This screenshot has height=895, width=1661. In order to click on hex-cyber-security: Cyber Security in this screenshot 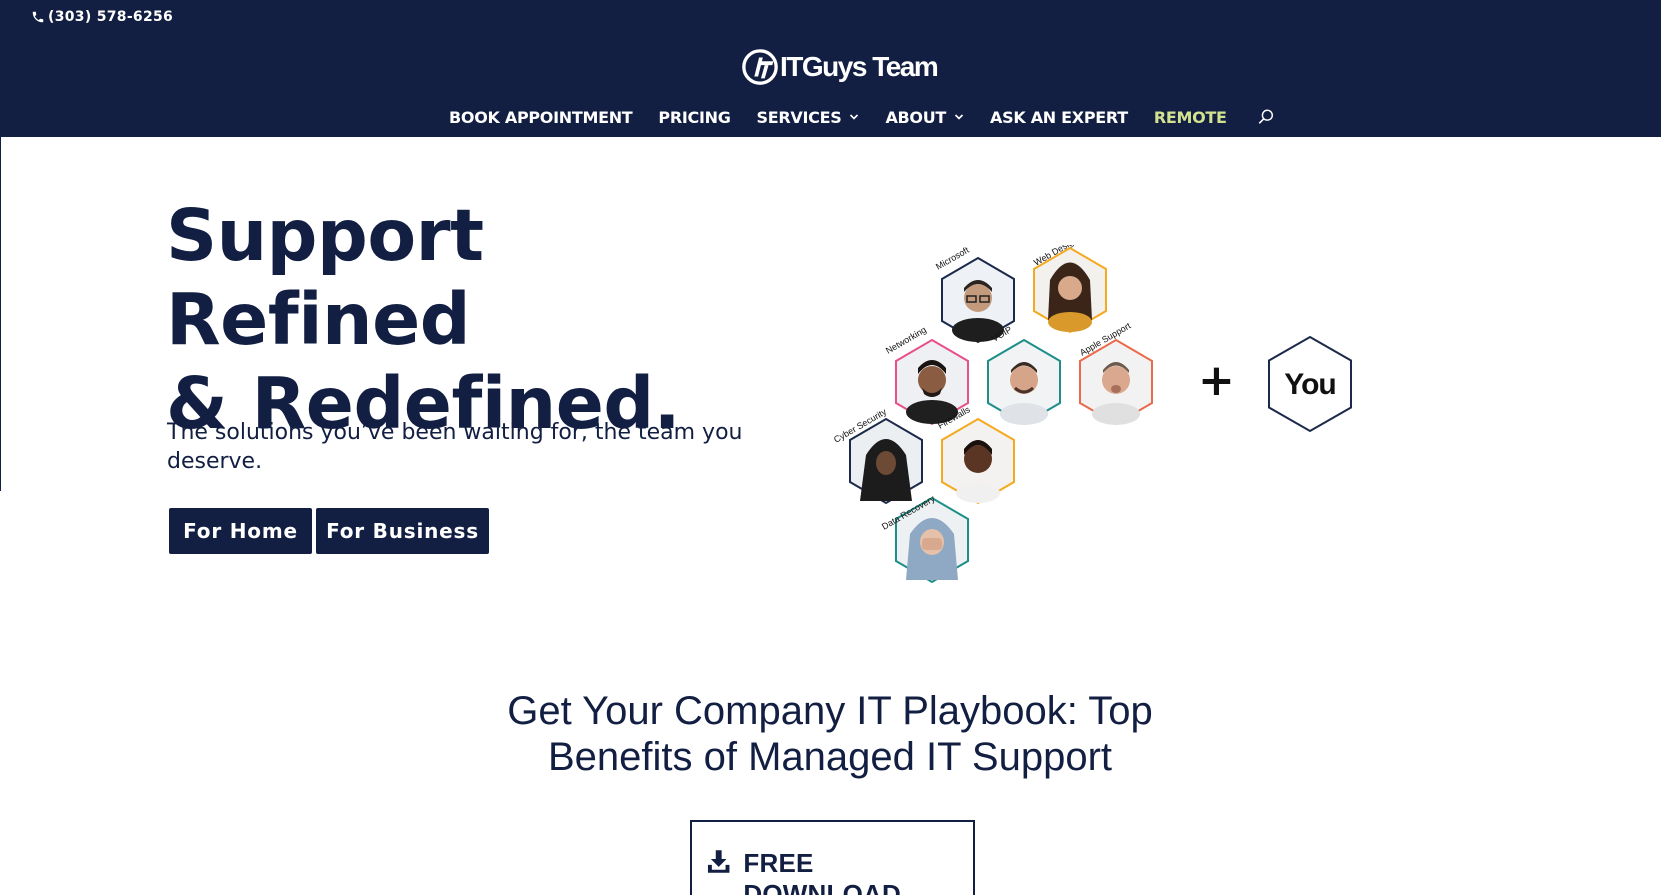, I will do `click(877, 455)`.